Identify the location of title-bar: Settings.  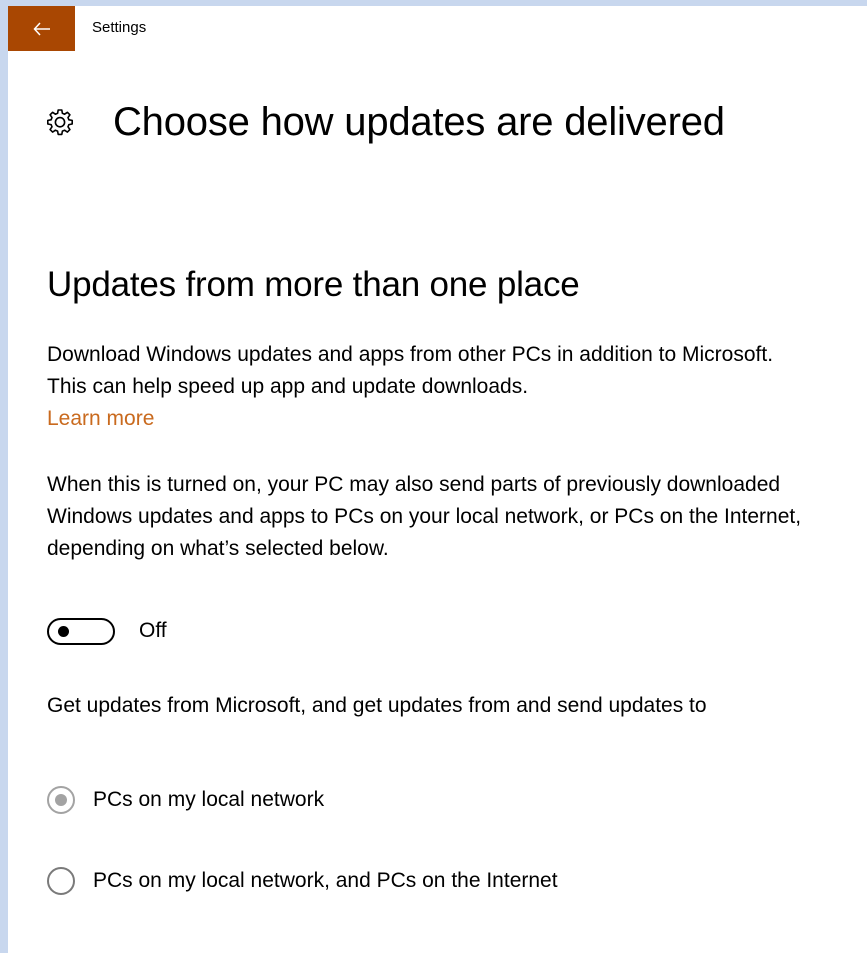
(437, 28).